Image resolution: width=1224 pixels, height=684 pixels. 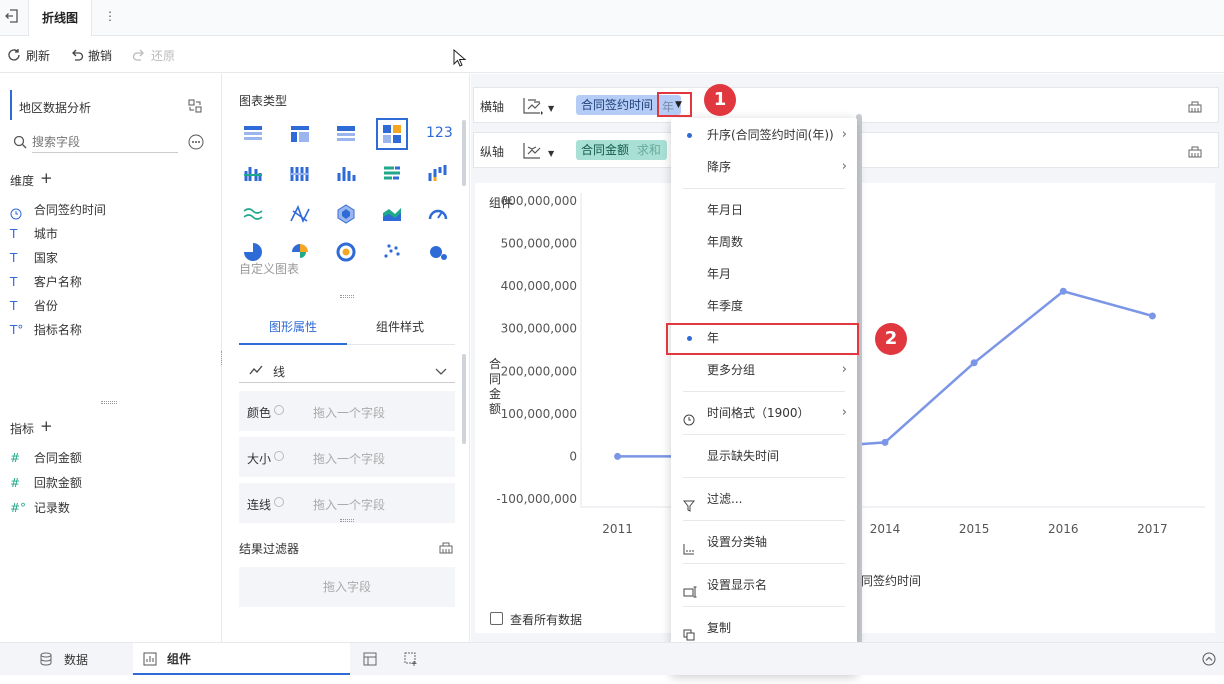 I want to click on top-bar: 折线图 ⋮, so click(x=612, y=18).